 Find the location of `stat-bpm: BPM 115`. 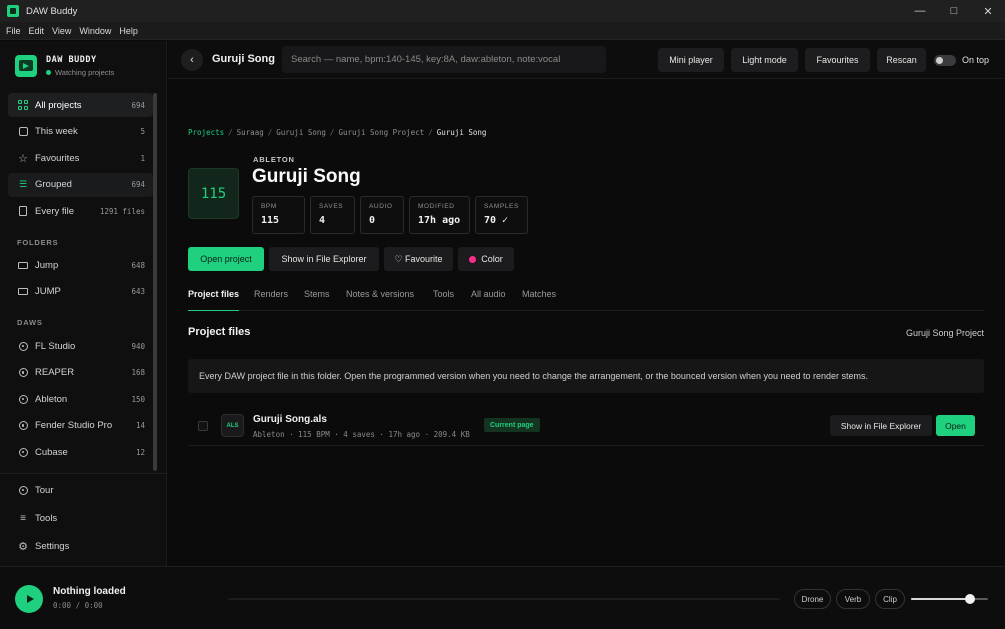

stat-bpm: BPM 115 is located at coordinates (278, 215).